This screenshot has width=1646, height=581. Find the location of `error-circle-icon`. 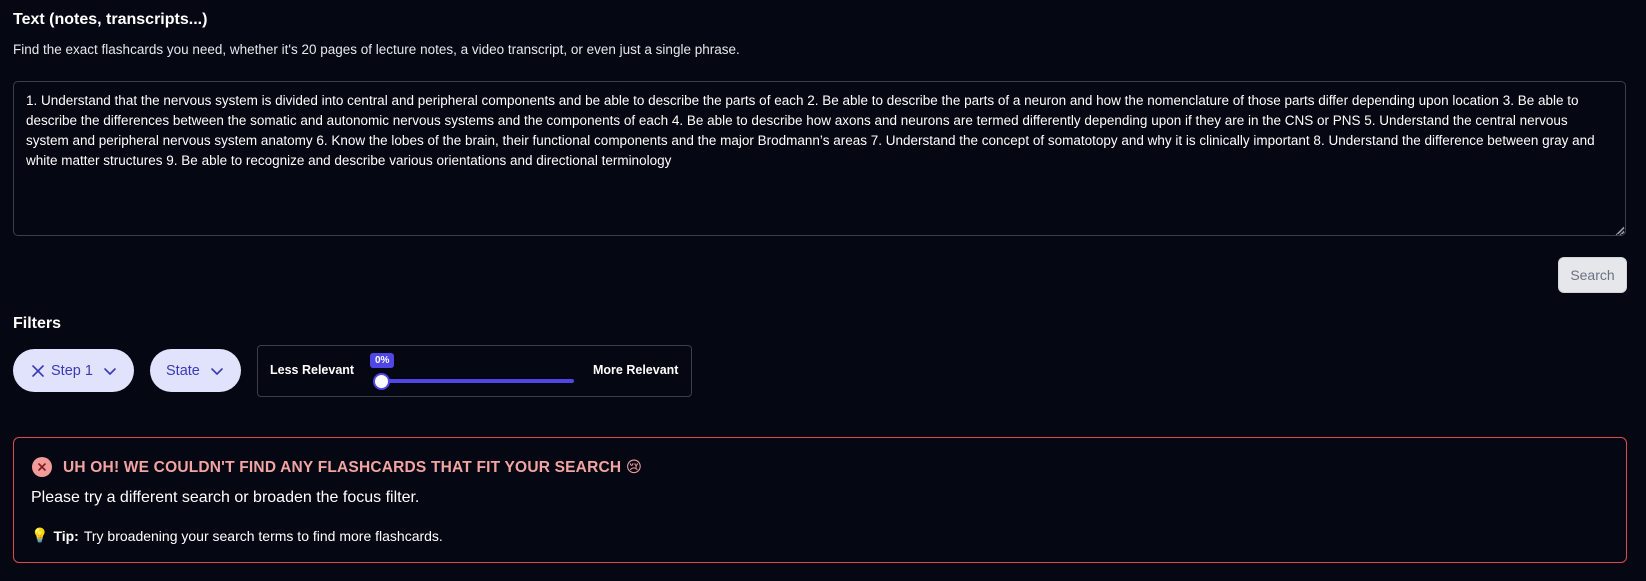

error-circle-icon is located at coordinates (42, 467).